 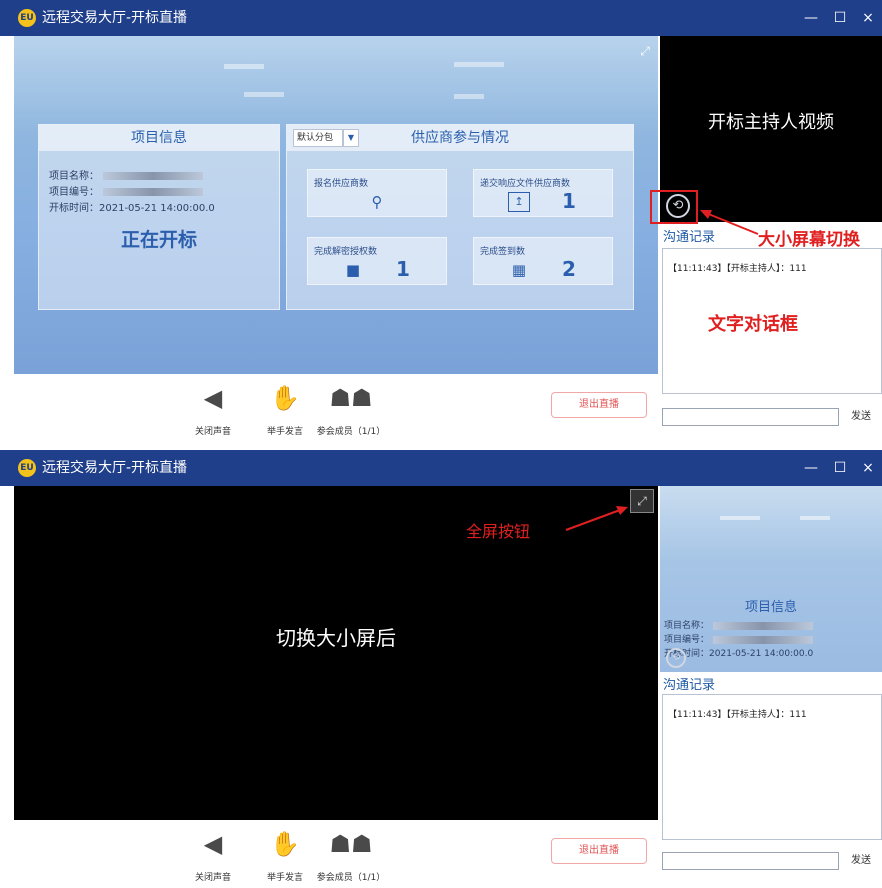 What do you see at coordinates (753, 324) in the screenshot?
I see `annotation-chat-label: 文字对话框` at bounding box center [753, 324].